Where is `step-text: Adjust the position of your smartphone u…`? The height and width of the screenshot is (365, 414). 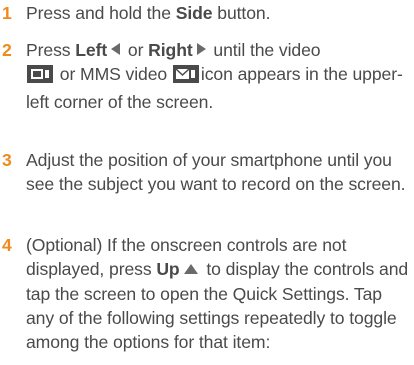
step-text: Adjust the position of your smartphone u… is located at coordinates (216, 172).